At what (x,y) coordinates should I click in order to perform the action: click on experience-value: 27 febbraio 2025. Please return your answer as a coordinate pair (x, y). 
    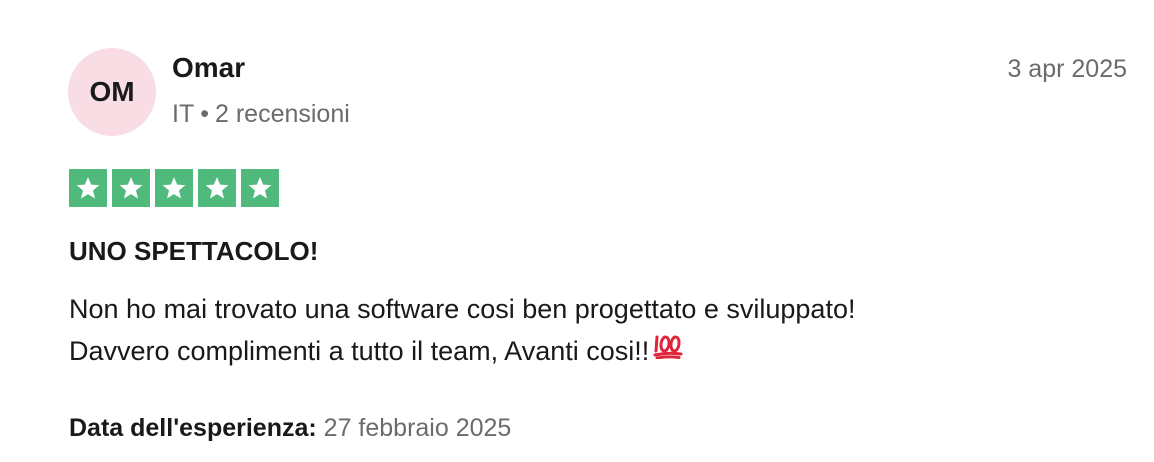
    Looking at the image, I should click on (417, 428).